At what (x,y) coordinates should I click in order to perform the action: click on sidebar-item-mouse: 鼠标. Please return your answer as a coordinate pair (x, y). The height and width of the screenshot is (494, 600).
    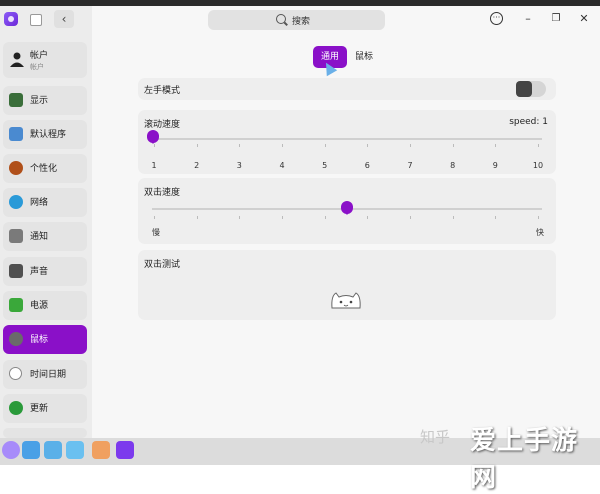
    Looking at the image, I should click on (45, 339).